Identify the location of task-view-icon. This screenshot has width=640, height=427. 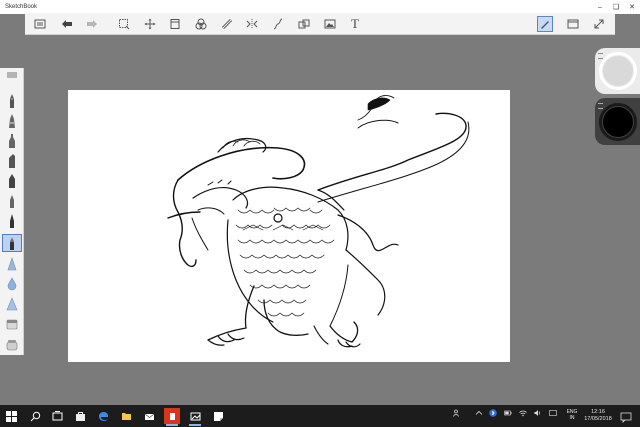
(57, 415).